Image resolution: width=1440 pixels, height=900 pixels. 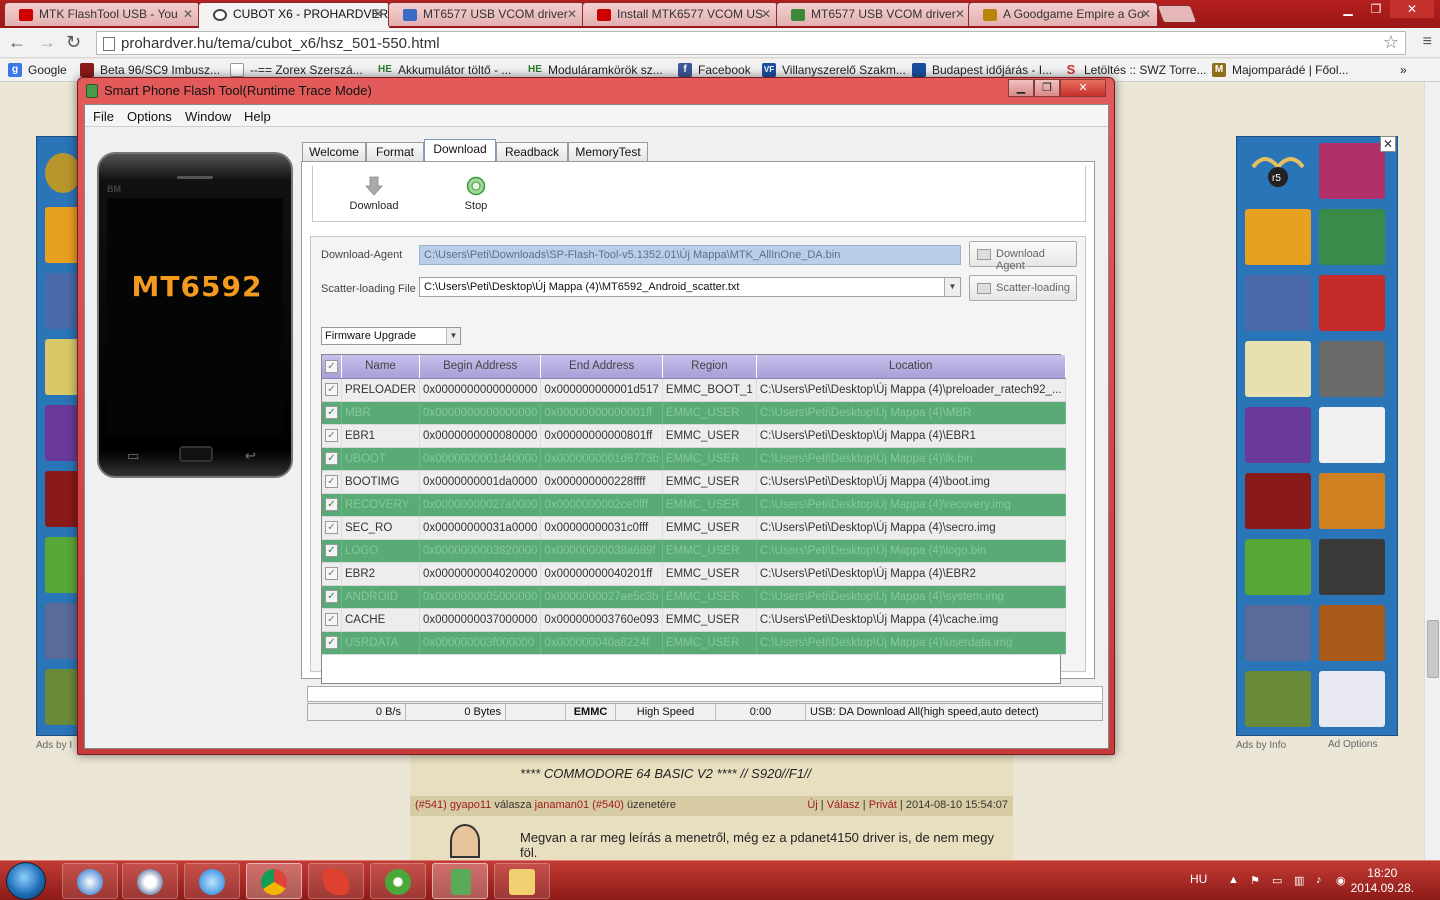 I want to click on taskbar-flash-tool, so click(x=460, y=881).